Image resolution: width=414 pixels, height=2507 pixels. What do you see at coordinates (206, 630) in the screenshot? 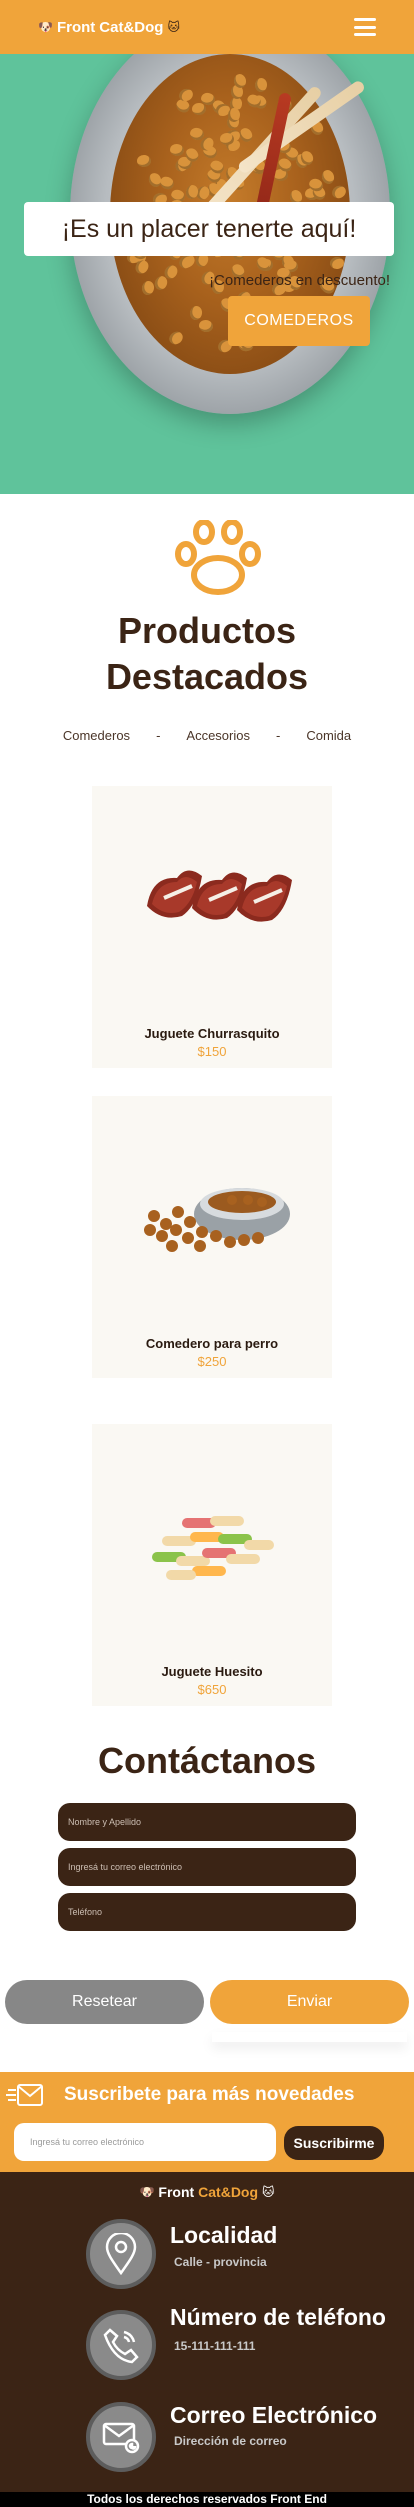
I see `products-title-line1: Productos` at bounding box center [206, 630].